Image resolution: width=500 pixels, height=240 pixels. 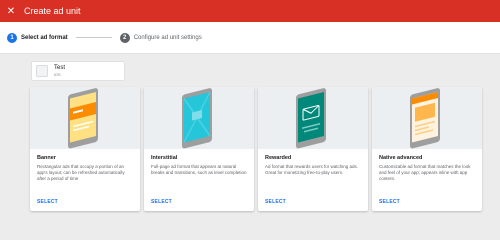 What do you see at coordinates (164, 158) in the screenshot?
I see `card-title: Interstitial` at bounding box center [164, 158].